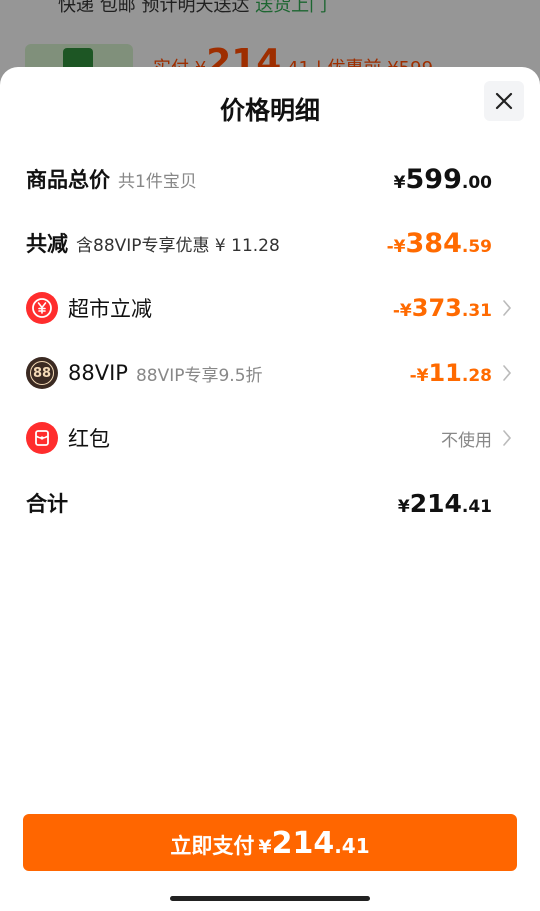  Describe the element at coordinates (433, 179) in the screenshot. I see `amount-int: 599` at that location.